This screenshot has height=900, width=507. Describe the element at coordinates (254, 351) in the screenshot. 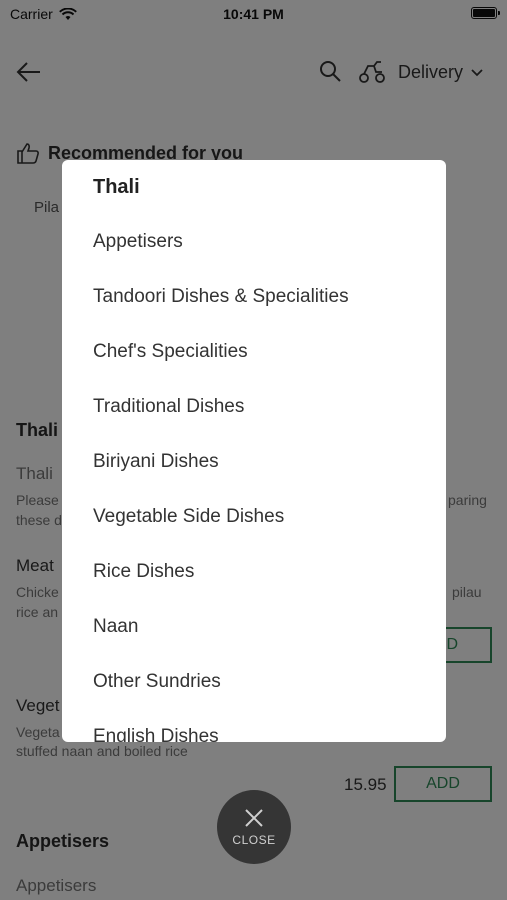

I see `category-item-chefs-specialities: Chef's Specialities` at that location.